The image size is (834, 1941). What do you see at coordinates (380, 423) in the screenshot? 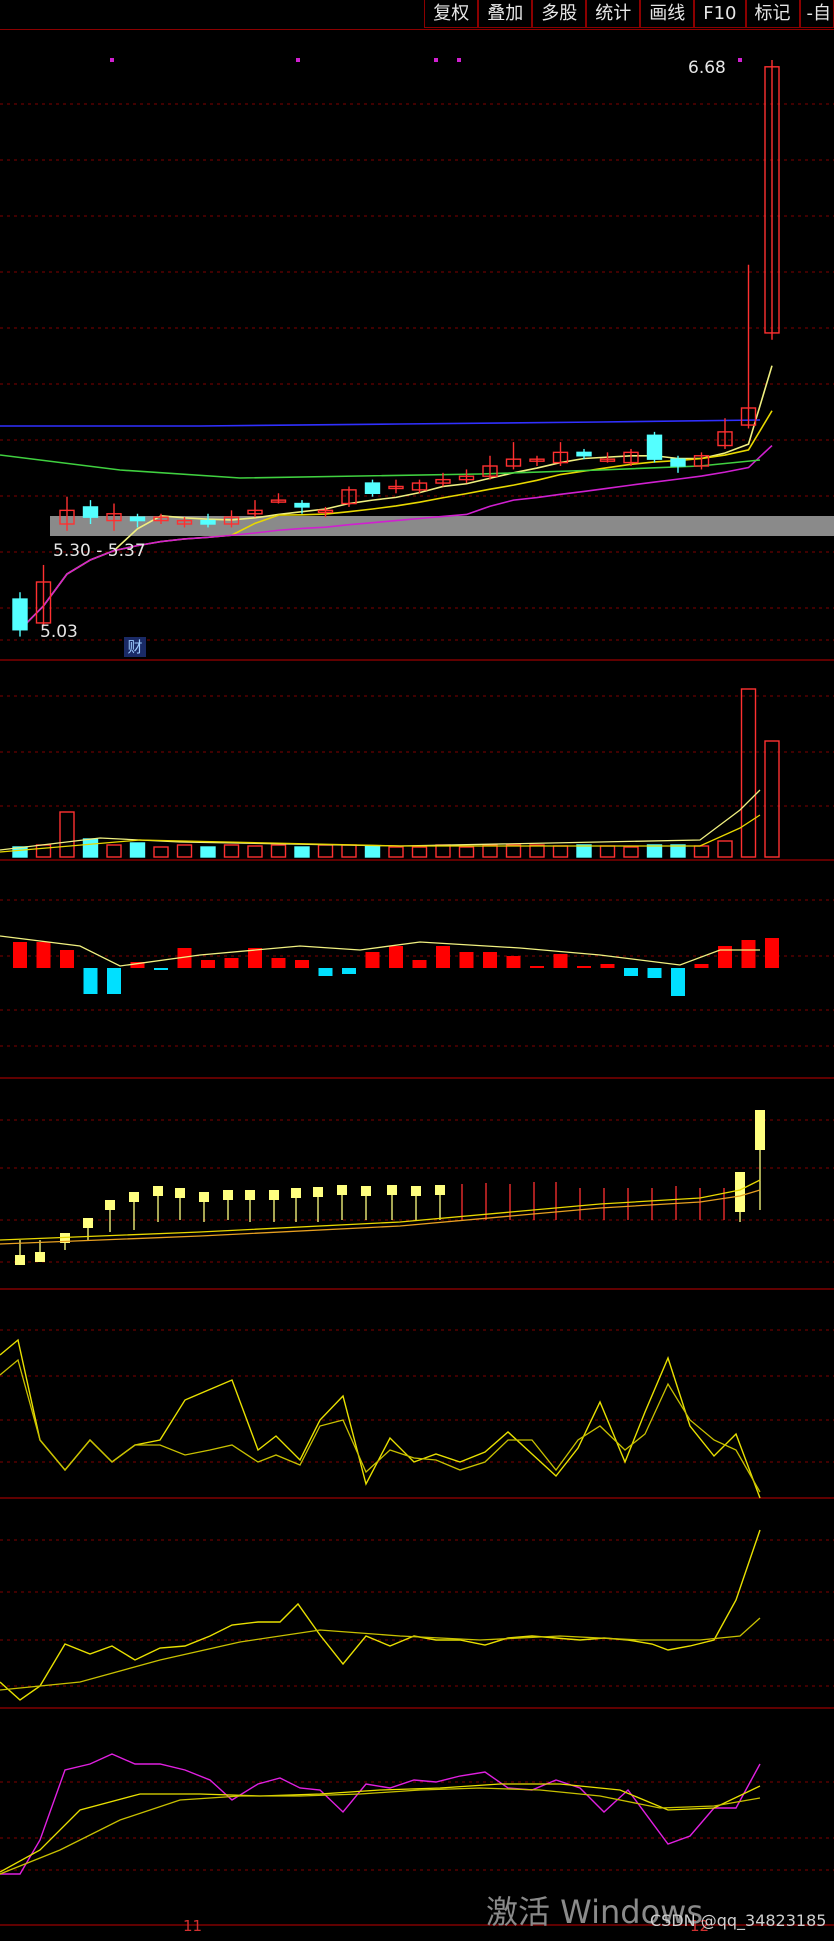
I see `ma120-line` at bounding box center [380, 423].